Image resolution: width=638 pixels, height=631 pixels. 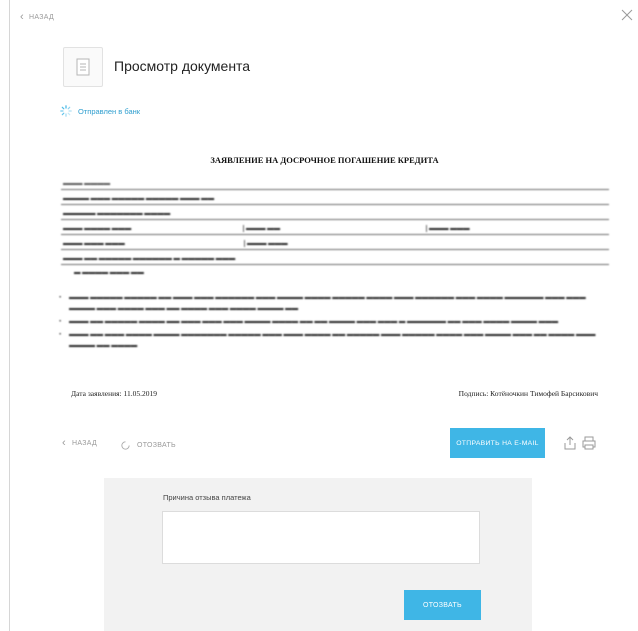 I want to click on back-button-label: НАЗАД, so click(x=84, y=443).